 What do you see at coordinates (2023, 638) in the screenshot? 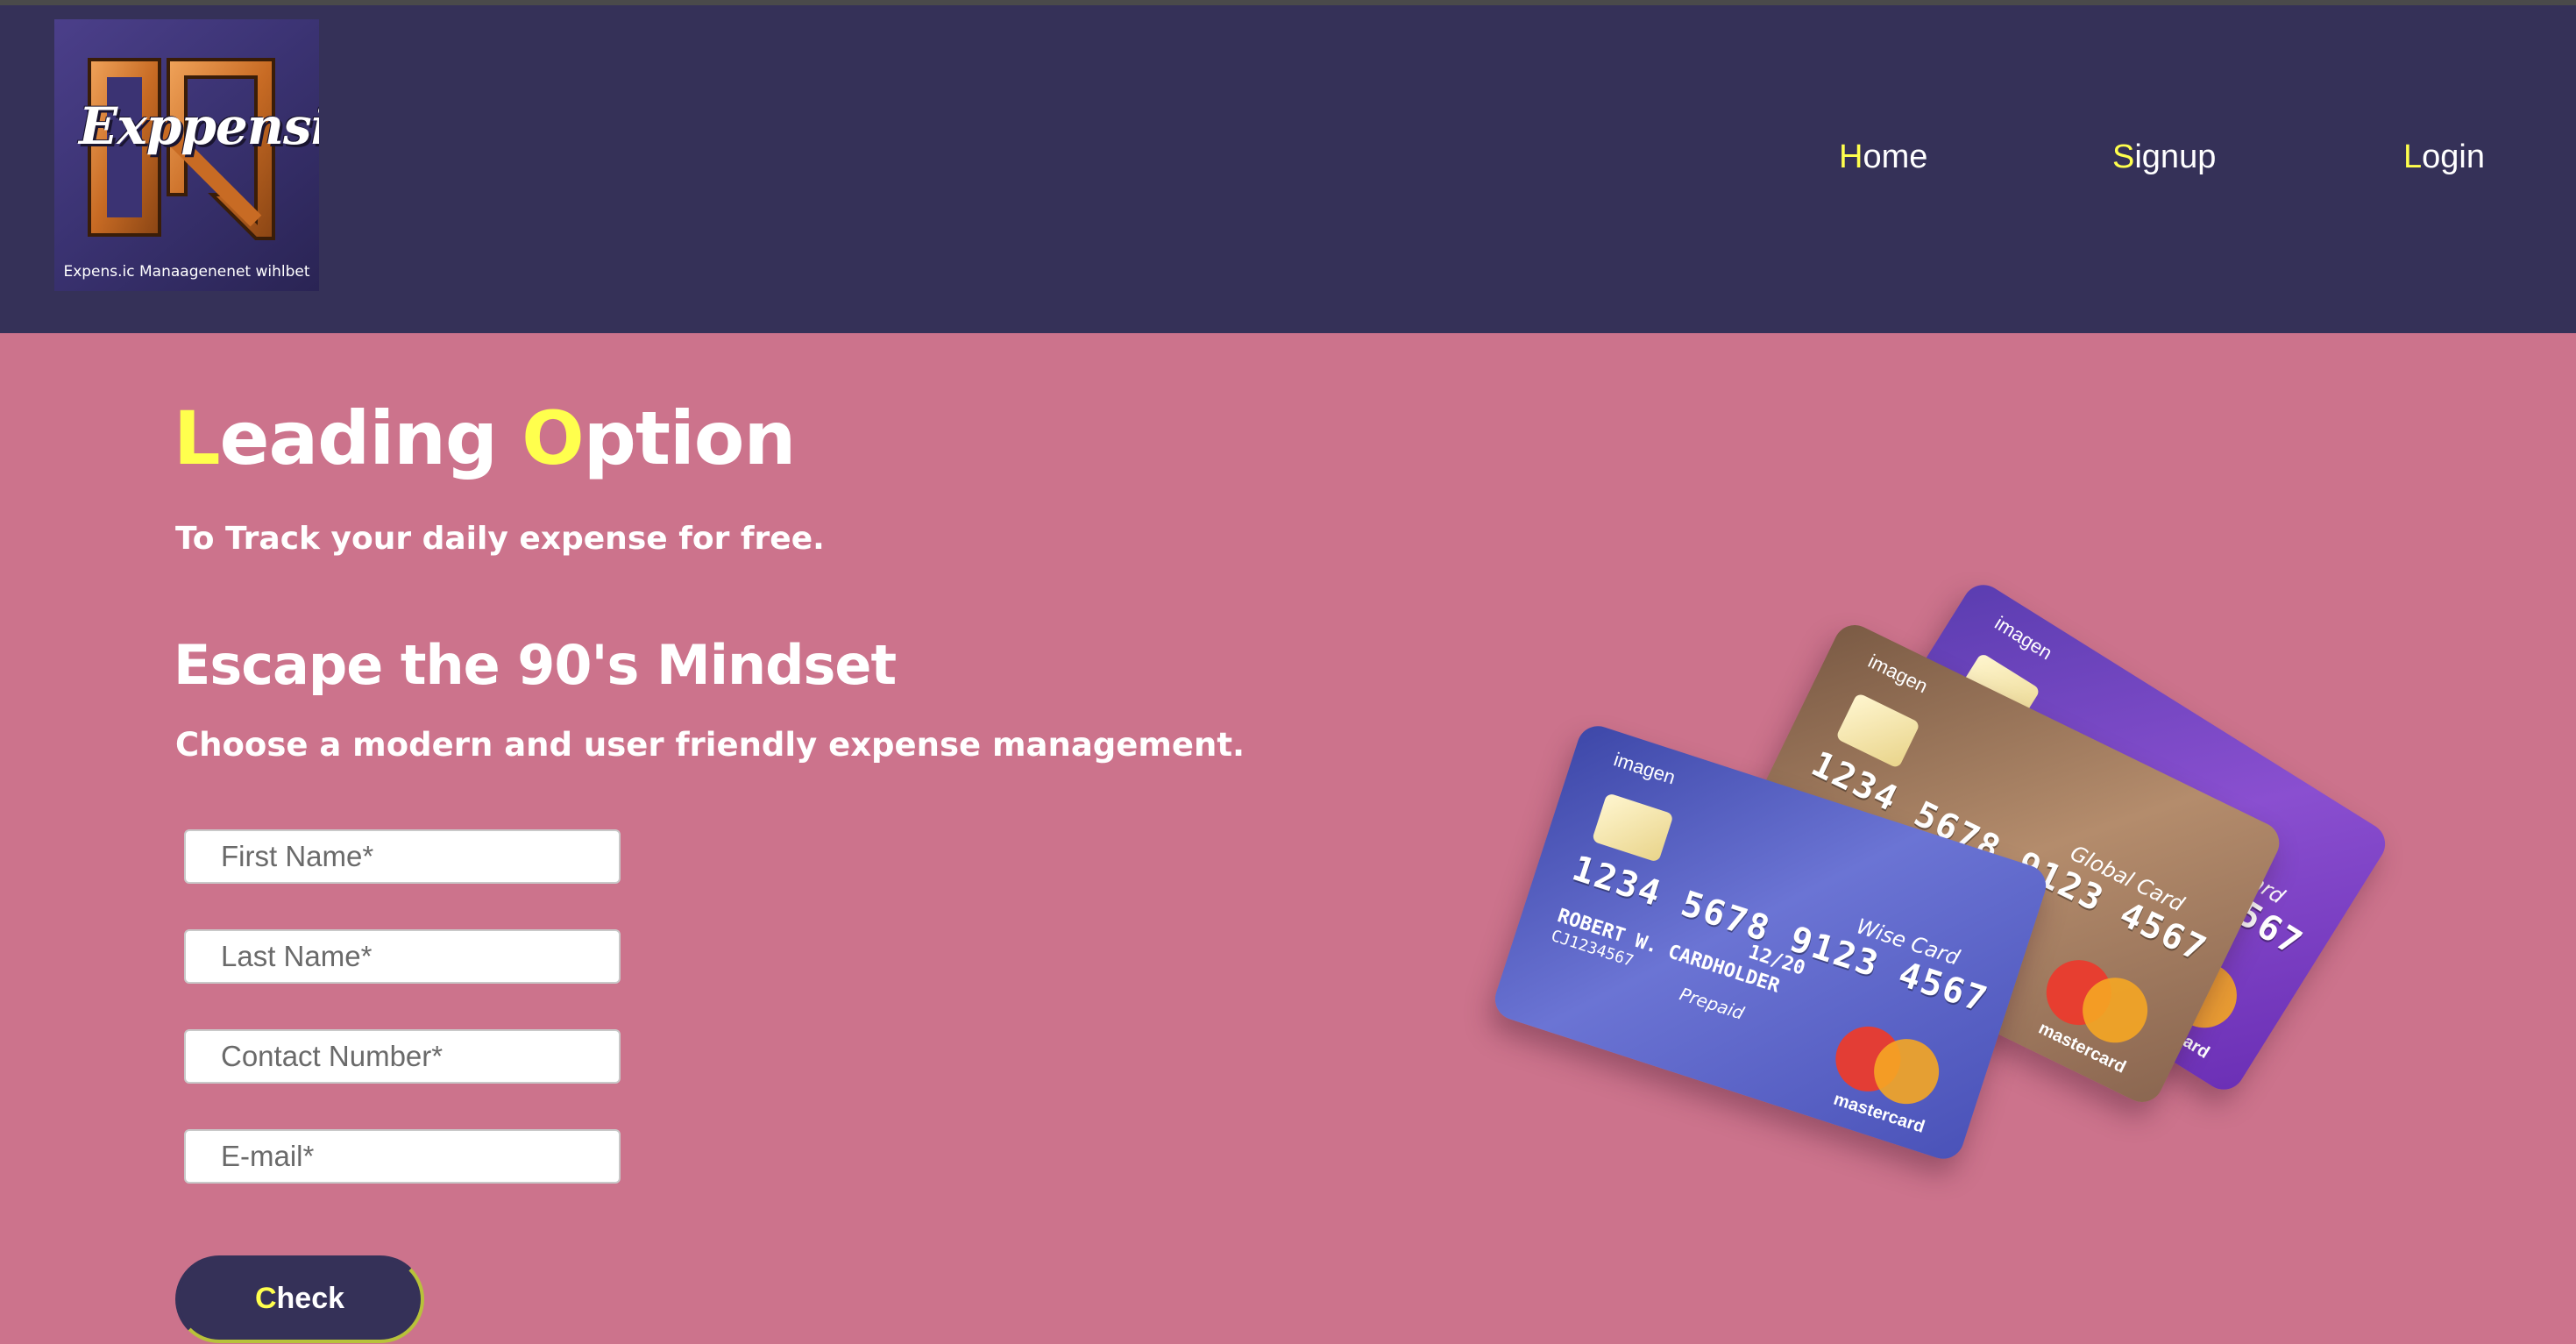
I see `card-back-brand: imagen` at bounding box center [2023, 638].